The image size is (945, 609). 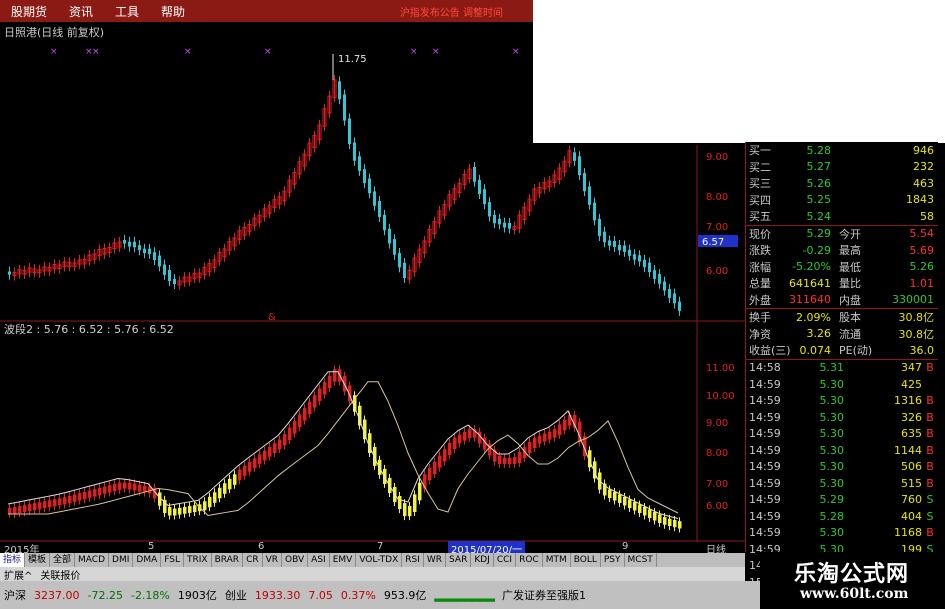 What do you see at coordinates (911, 467) in the screenshot?
I see `trade-volume: 506` at bounding box center [911, 467].